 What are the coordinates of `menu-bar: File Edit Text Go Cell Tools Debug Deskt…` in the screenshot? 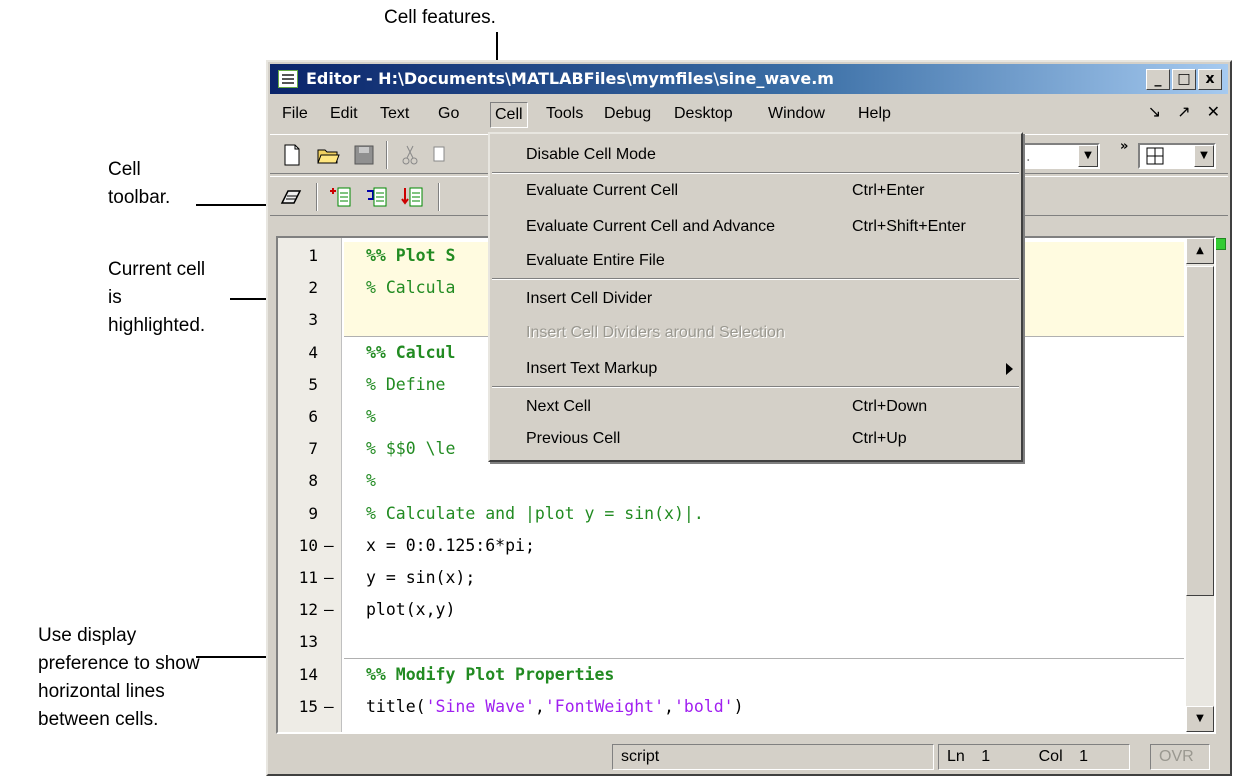 It's located at (749, 114).